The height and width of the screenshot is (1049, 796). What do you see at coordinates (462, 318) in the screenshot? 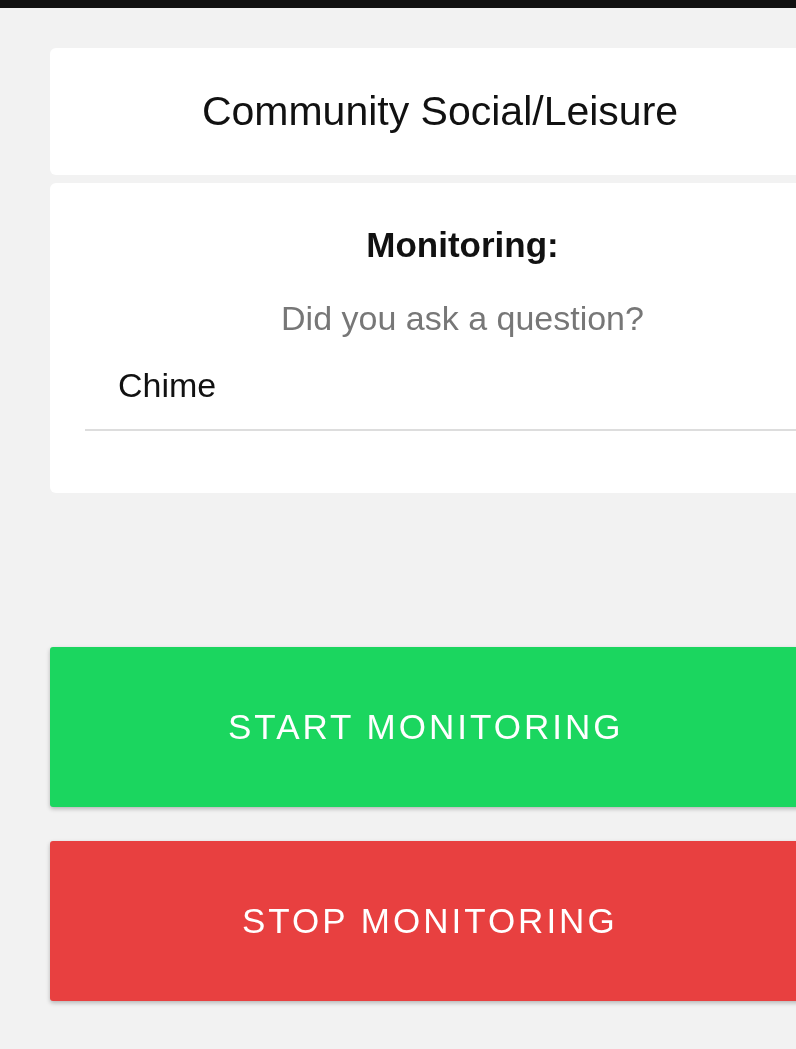
I see `question-text: Did you ask a question?` at bounding box center [462, 318].